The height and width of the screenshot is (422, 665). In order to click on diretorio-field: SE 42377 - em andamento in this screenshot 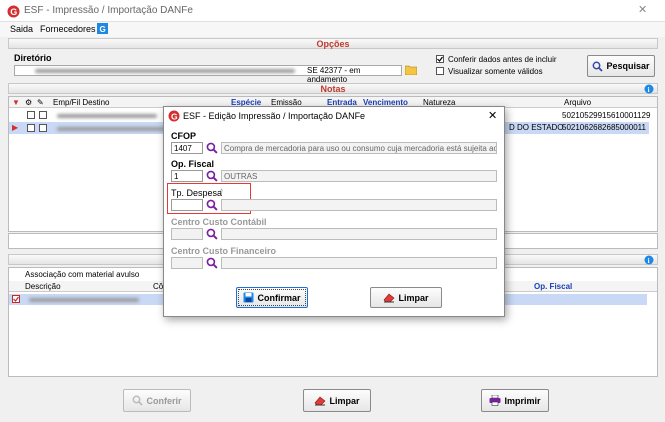, I will do `click(208, 74)`.